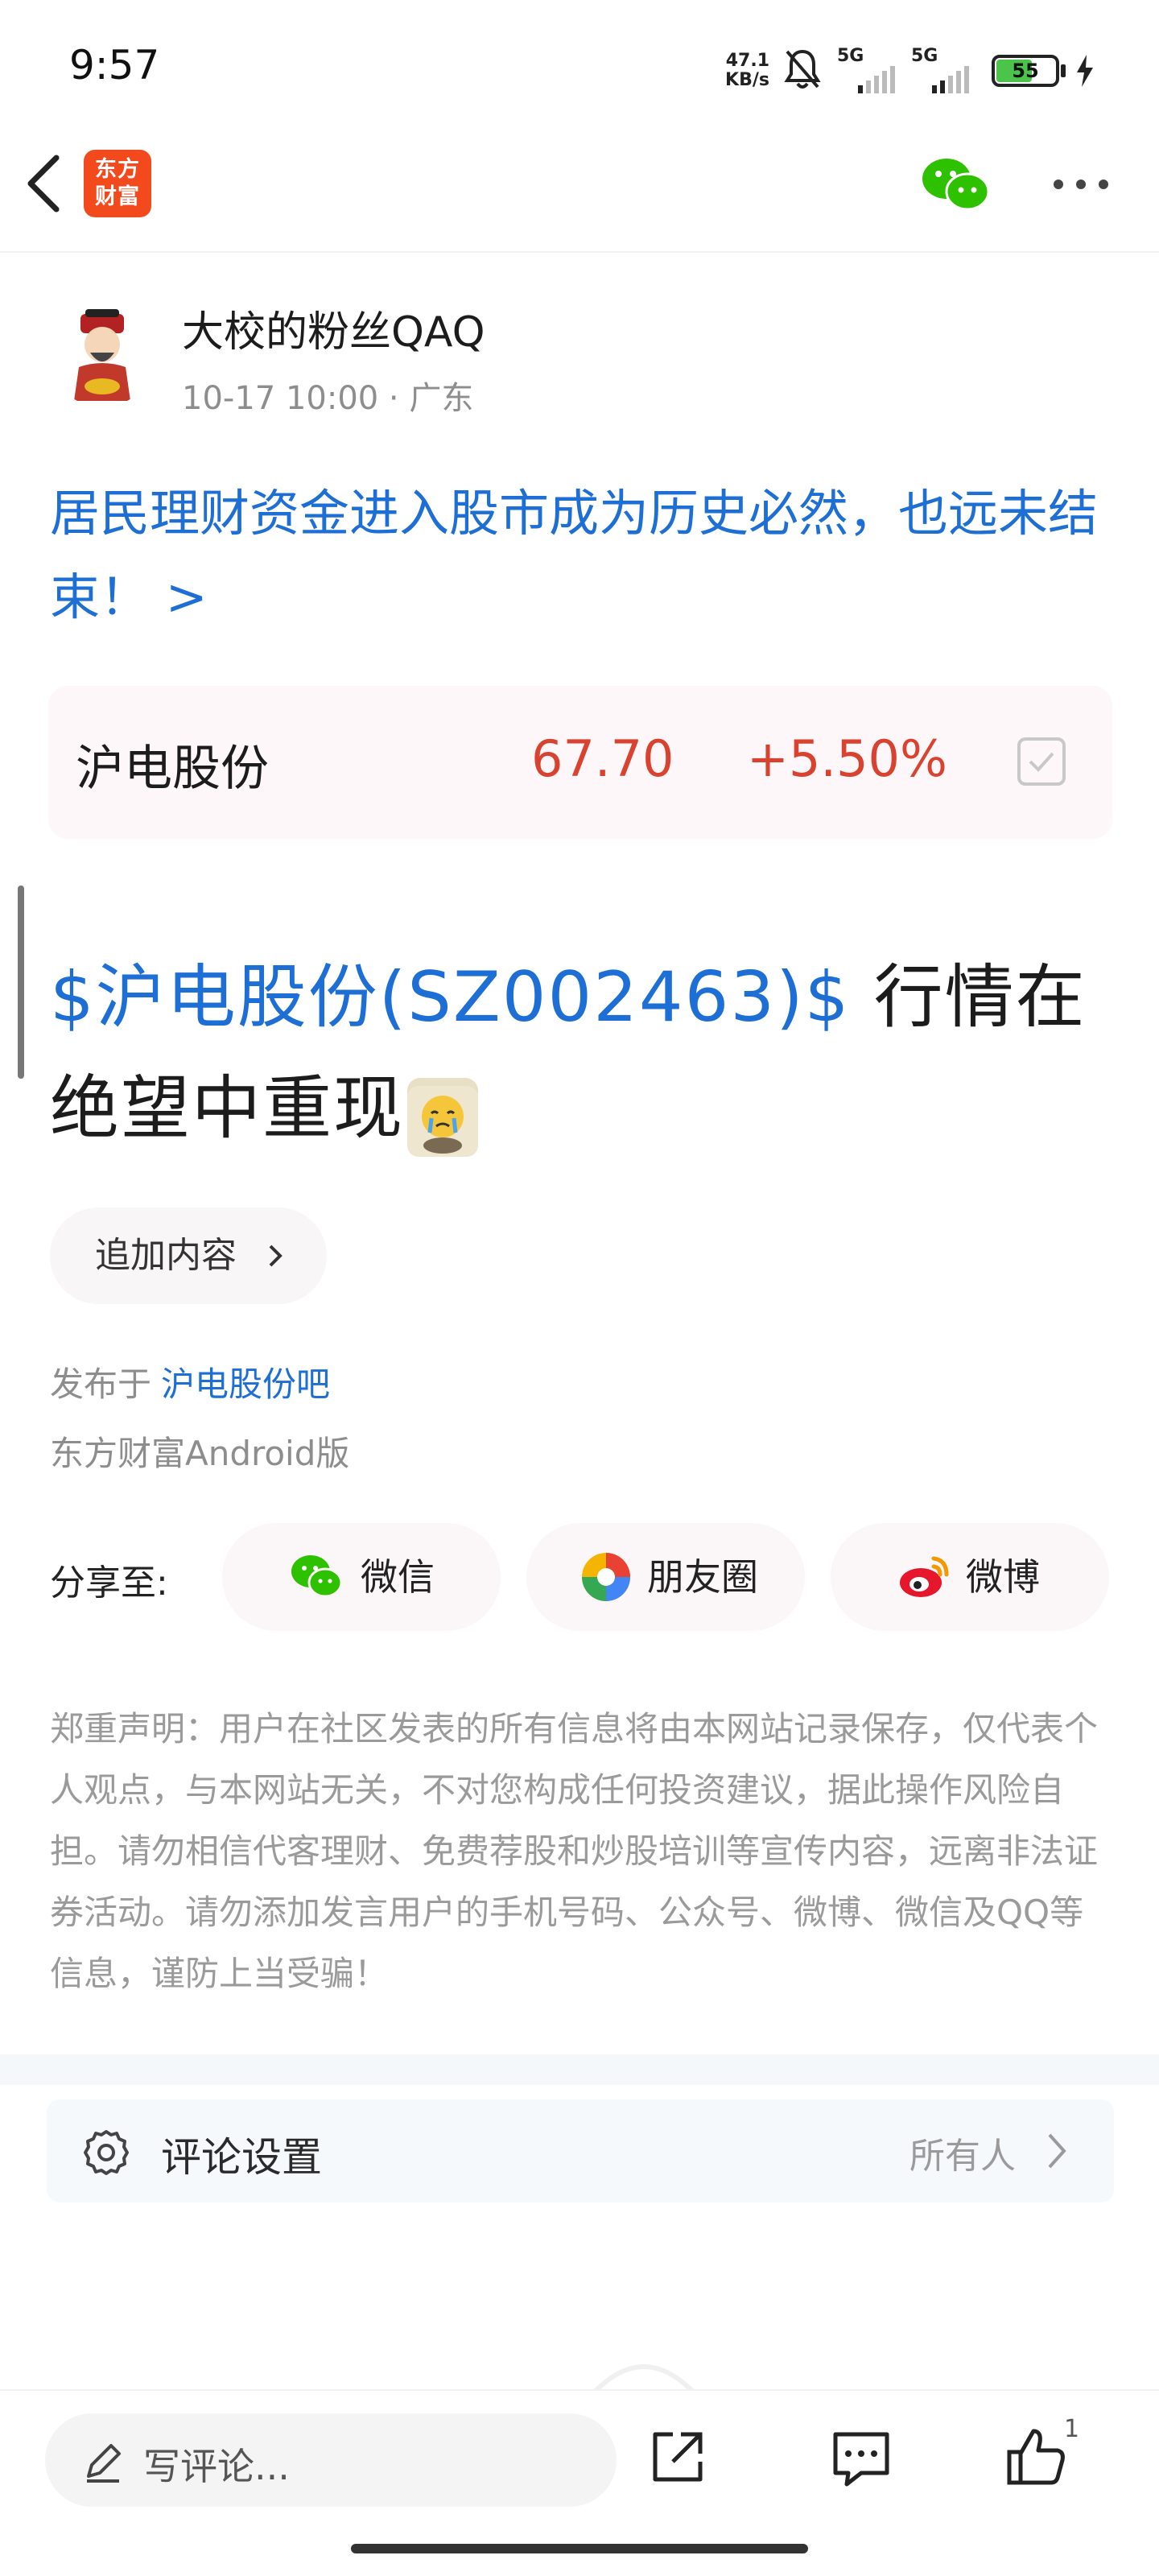  I want to click on check-icon, so click(1041, 762).